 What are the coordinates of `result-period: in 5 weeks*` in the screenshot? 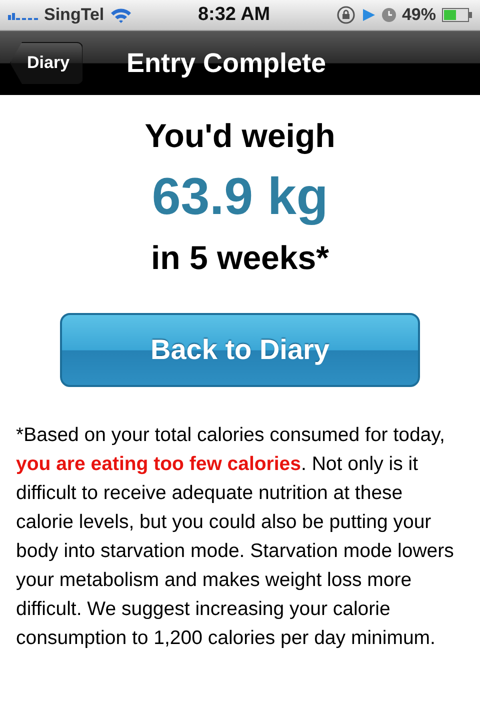 It's located at (240, 258).